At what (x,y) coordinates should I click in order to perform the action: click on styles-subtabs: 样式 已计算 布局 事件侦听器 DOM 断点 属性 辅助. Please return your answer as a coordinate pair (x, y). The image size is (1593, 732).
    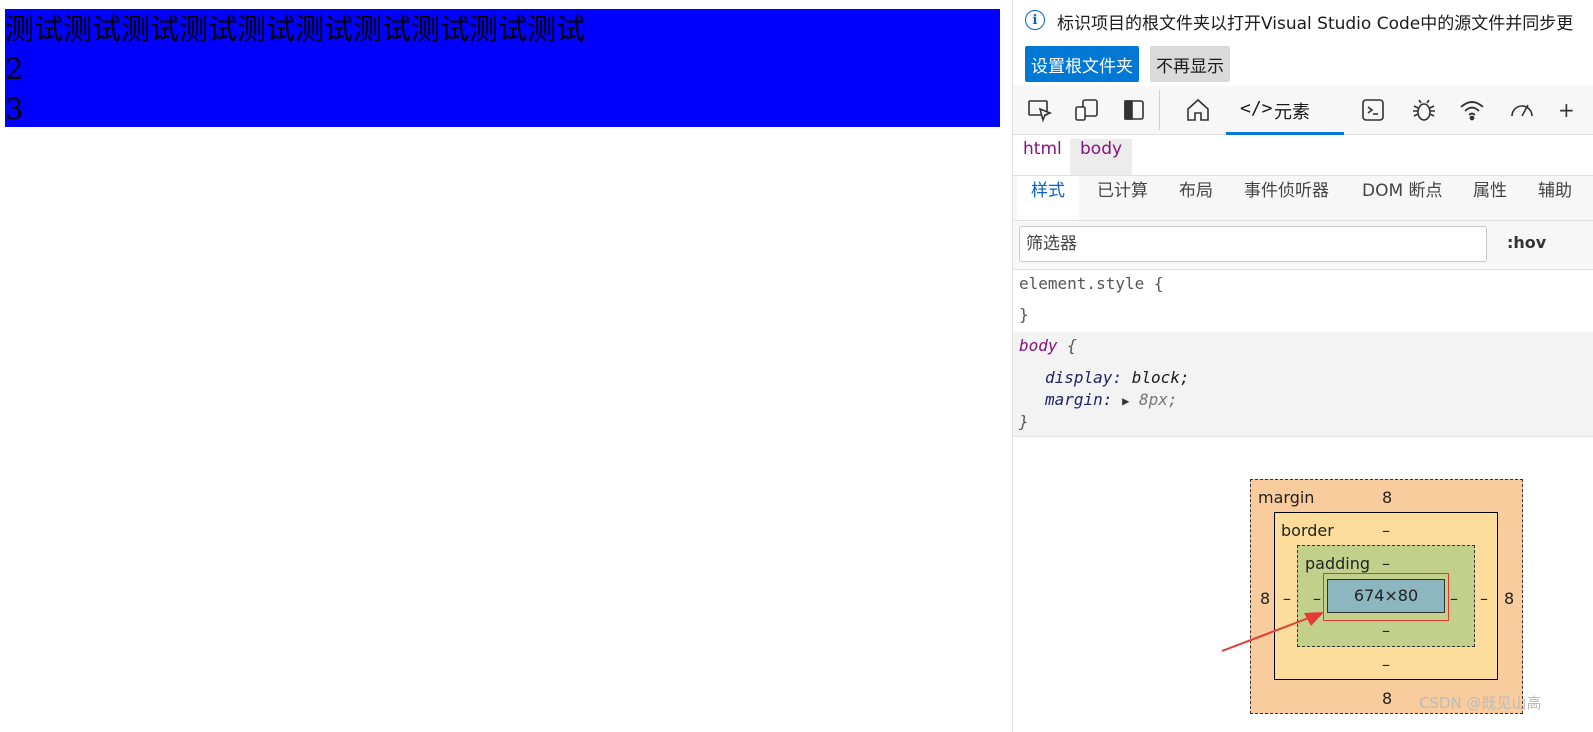
    Looking at the image, I should click on (1303, 198).